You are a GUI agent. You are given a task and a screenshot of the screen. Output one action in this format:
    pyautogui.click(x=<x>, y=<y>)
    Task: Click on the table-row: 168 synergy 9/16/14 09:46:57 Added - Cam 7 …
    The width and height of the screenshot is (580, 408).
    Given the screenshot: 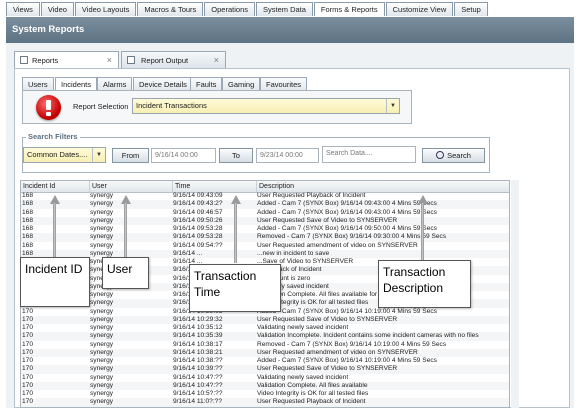 What is the action you would take?
    pyautogui.click(x=265, y=213)
    